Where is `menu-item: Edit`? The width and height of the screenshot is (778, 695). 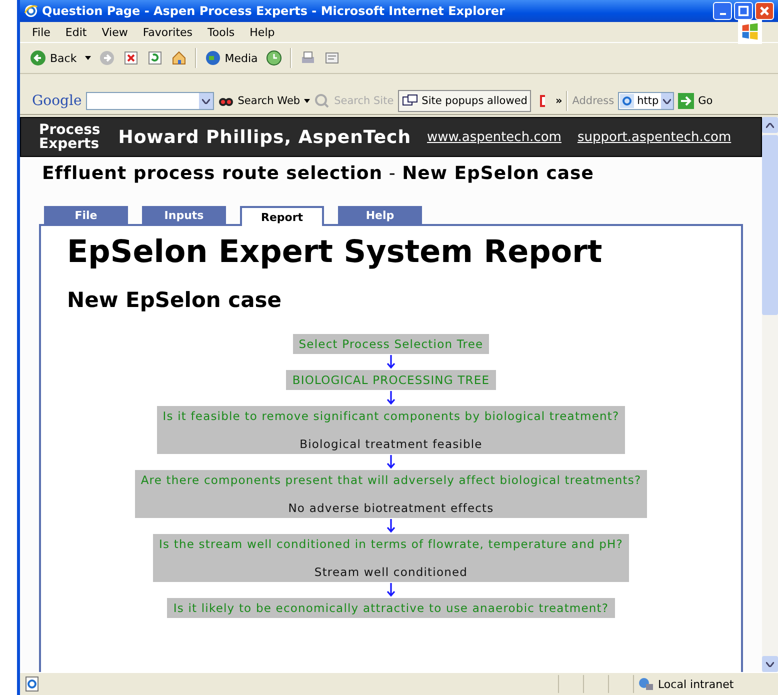 menu-item: Edit is located at coordinates (76, 32).